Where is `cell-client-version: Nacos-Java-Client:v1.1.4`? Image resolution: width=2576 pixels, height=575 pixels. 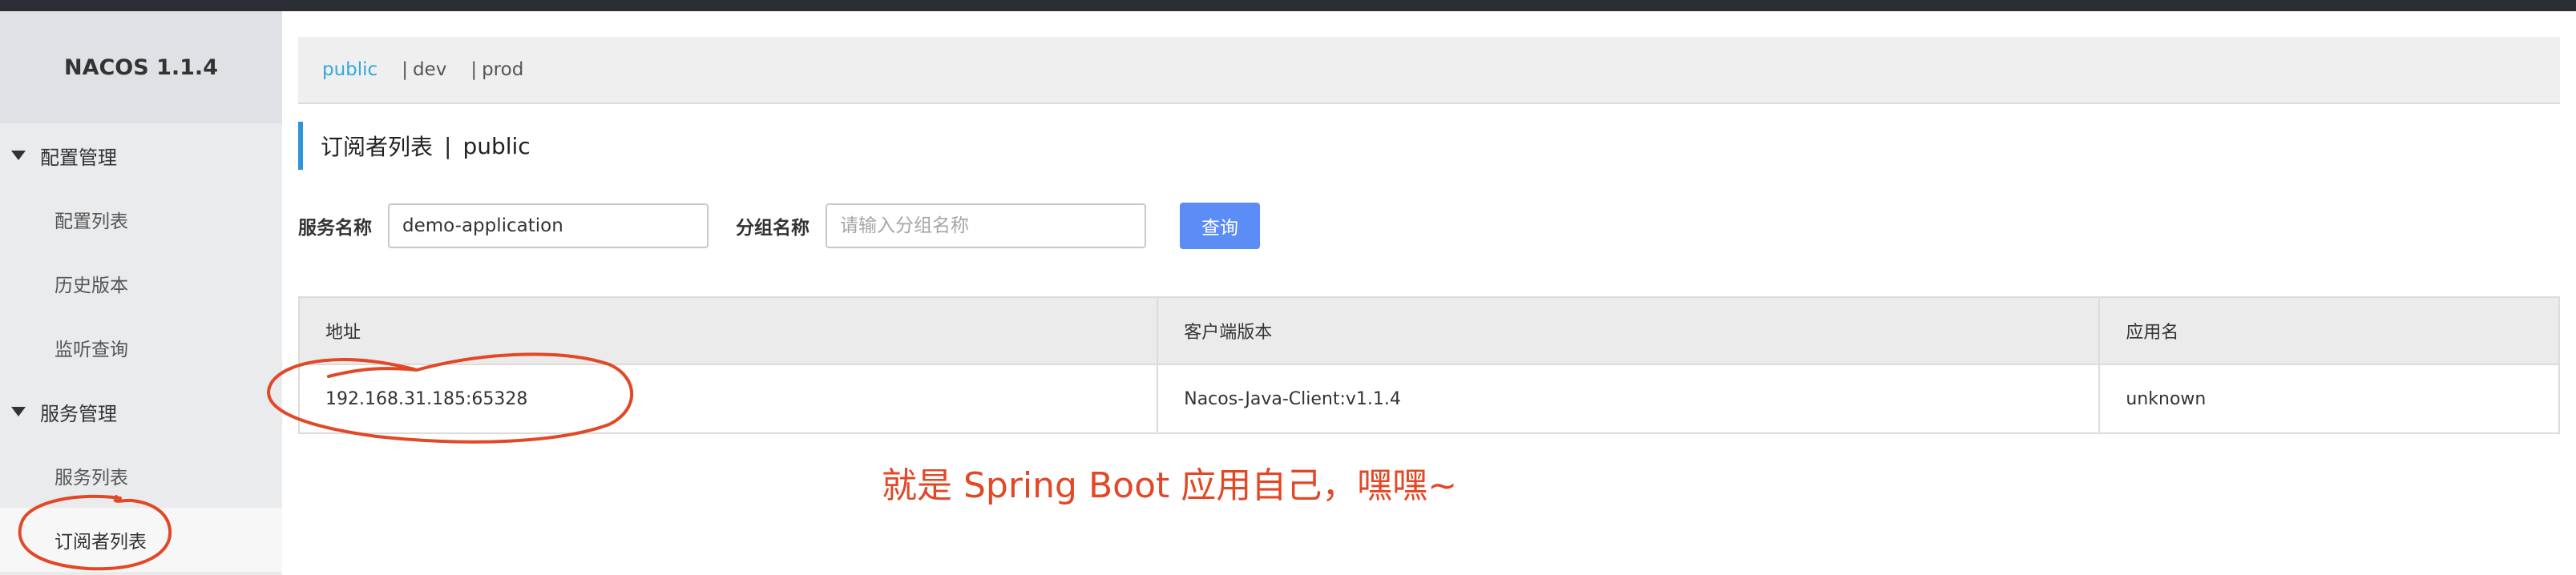 cell-client-version: Nacos-Java-Client:v1.1.4 is located at coordinates (1630, 398).